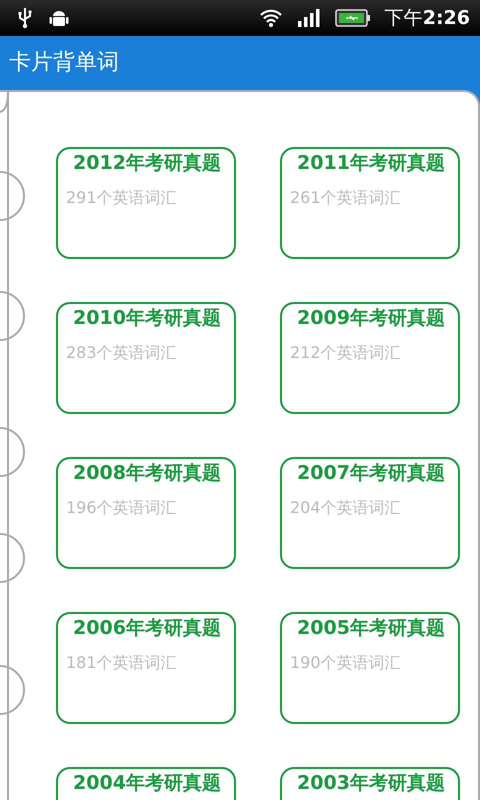 This screenshot has width=480, height=800. I want to click on app-title: 卡片背单词, so click(64, 63).